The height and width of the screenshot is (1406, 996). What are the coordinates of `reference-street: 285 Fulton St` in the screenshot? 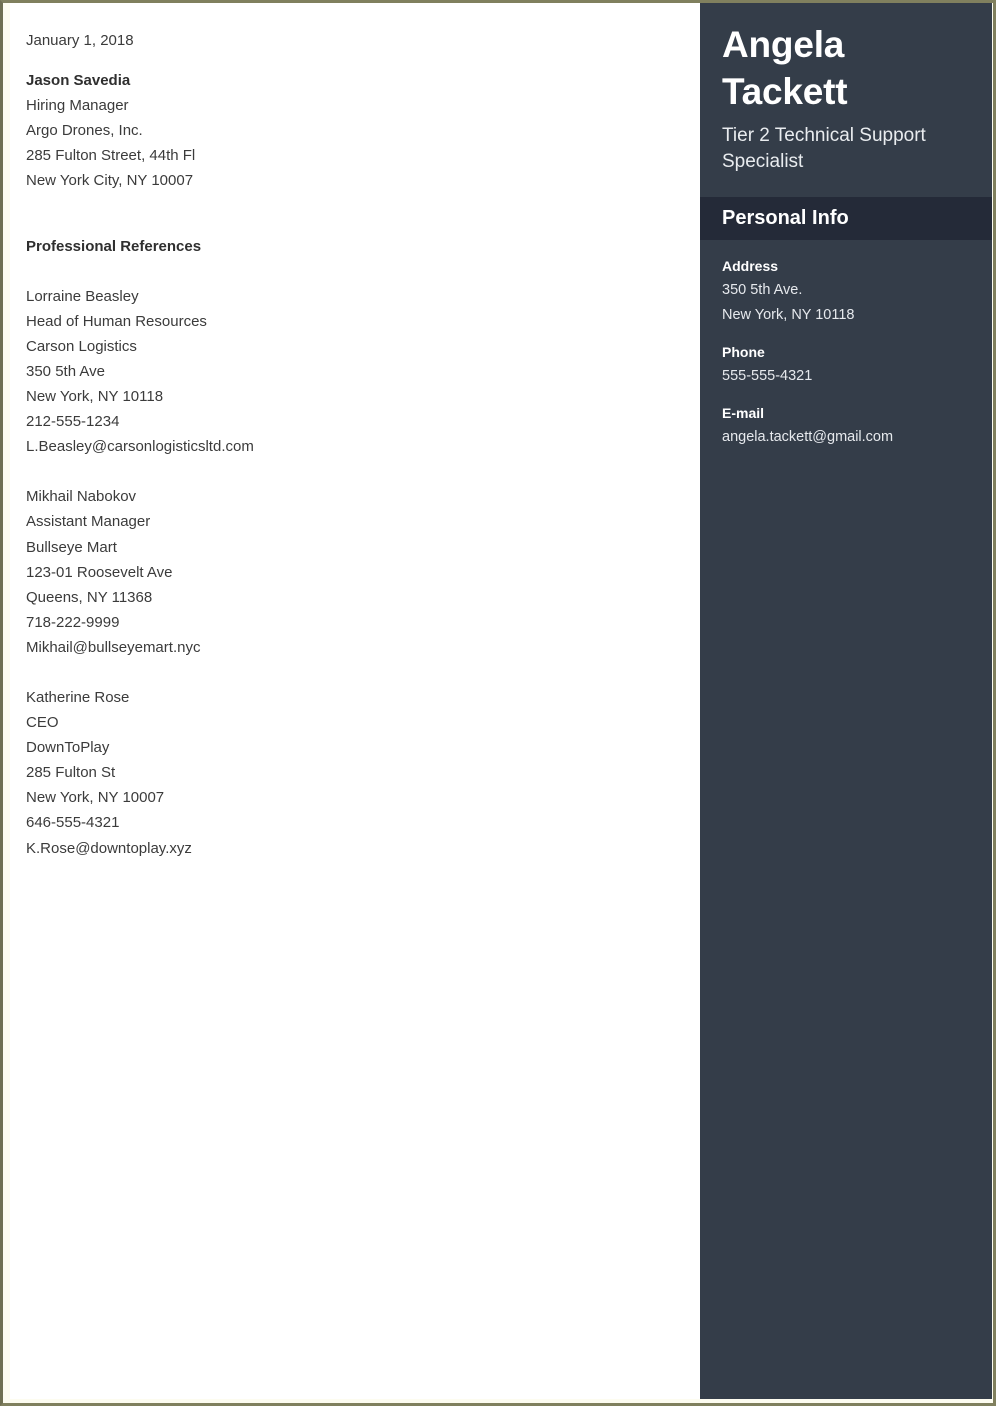 It's located at (71, 773).